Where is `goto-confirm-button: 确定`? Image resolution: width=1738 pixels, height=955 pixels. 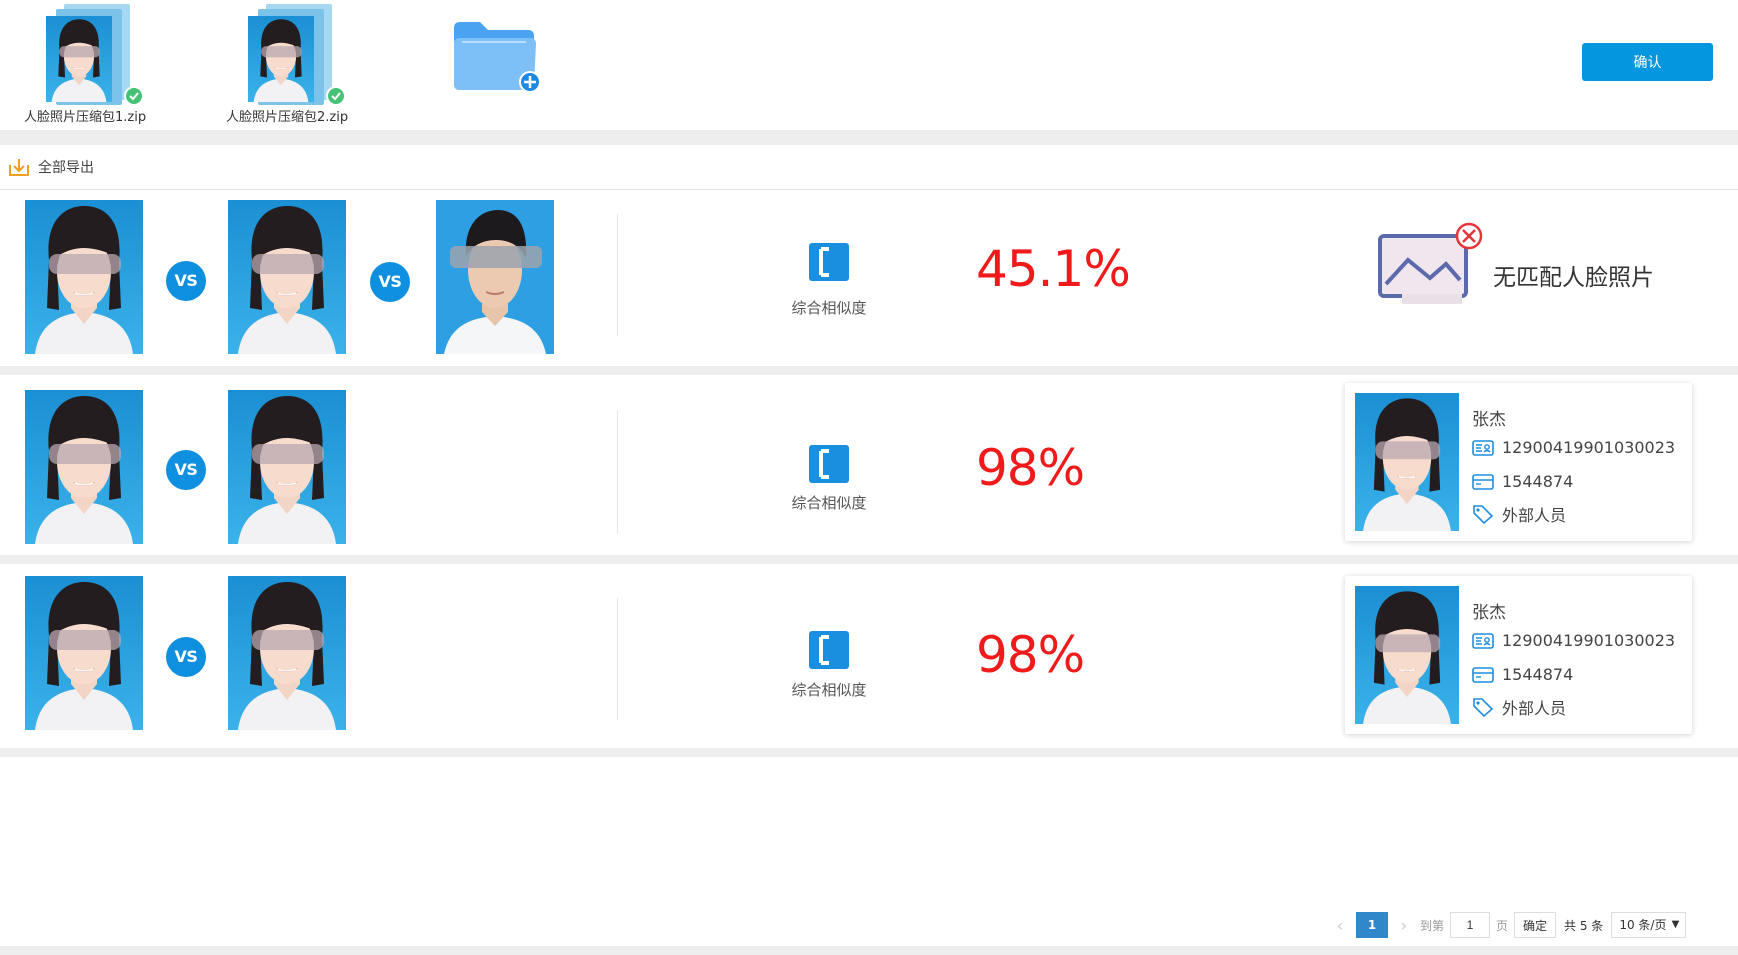 goto-confirm-button: 确定 is located at coordinates (1535, 925).